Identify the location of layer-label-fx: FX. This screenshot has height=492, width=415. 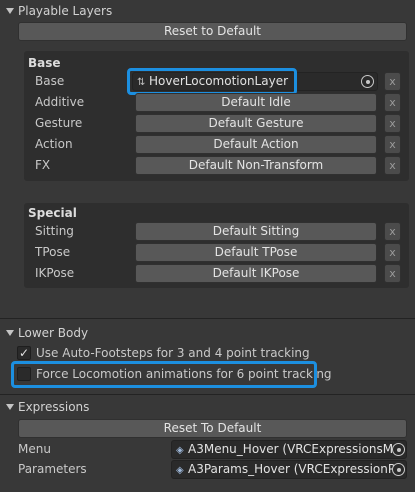
(43, 165).